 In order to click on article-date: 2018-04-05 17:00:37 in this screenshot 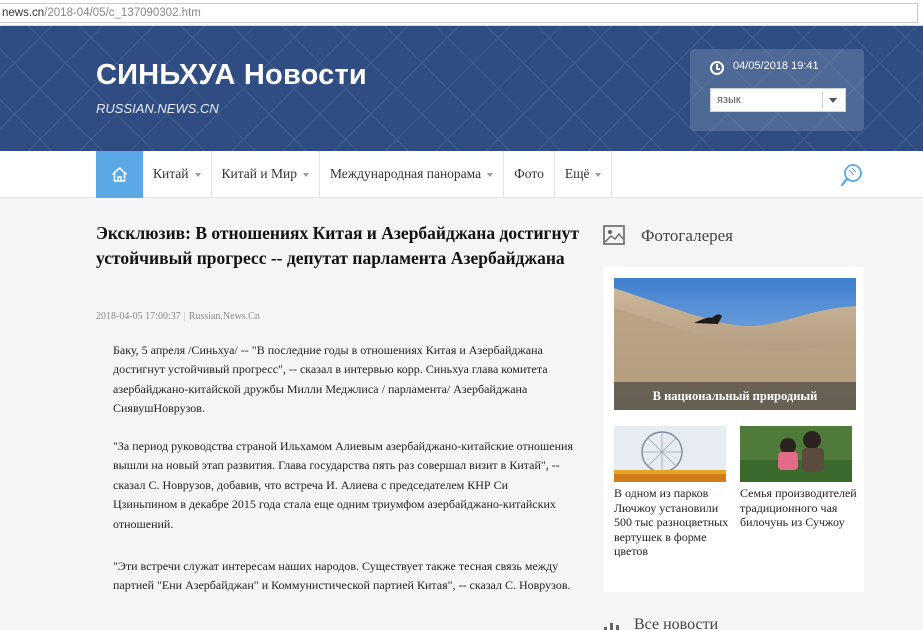, I will do `click(138, 316)`.